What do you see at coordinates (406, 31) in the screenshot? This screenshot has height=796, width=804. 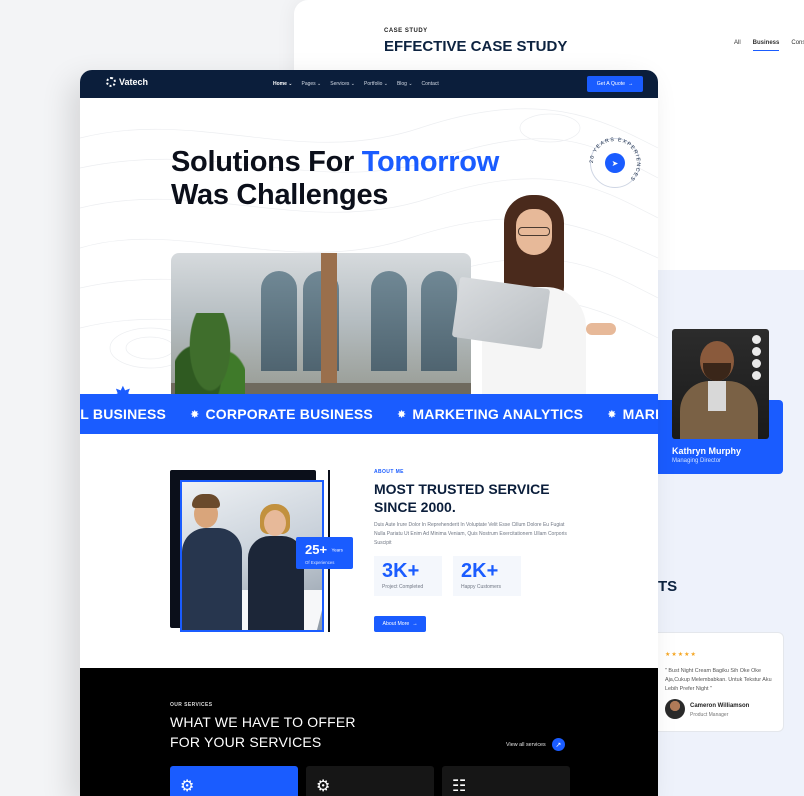 I see `case-study-eyebrow: CASE STUDY` at bounding box center [406, 31].